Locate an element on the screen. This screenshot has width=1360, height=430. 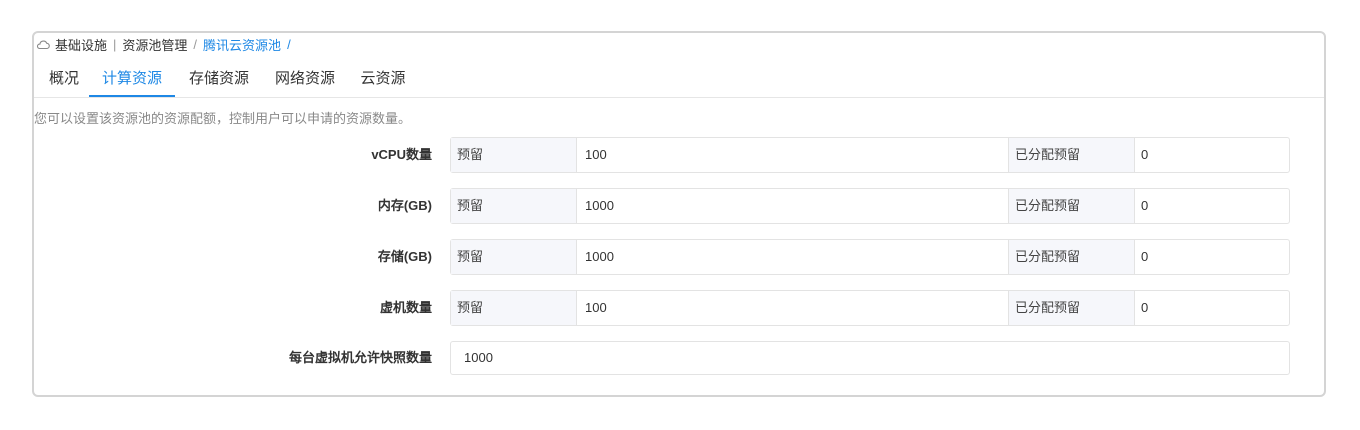
quota-label: vCPU数量 is located at coordinates (401, 154).